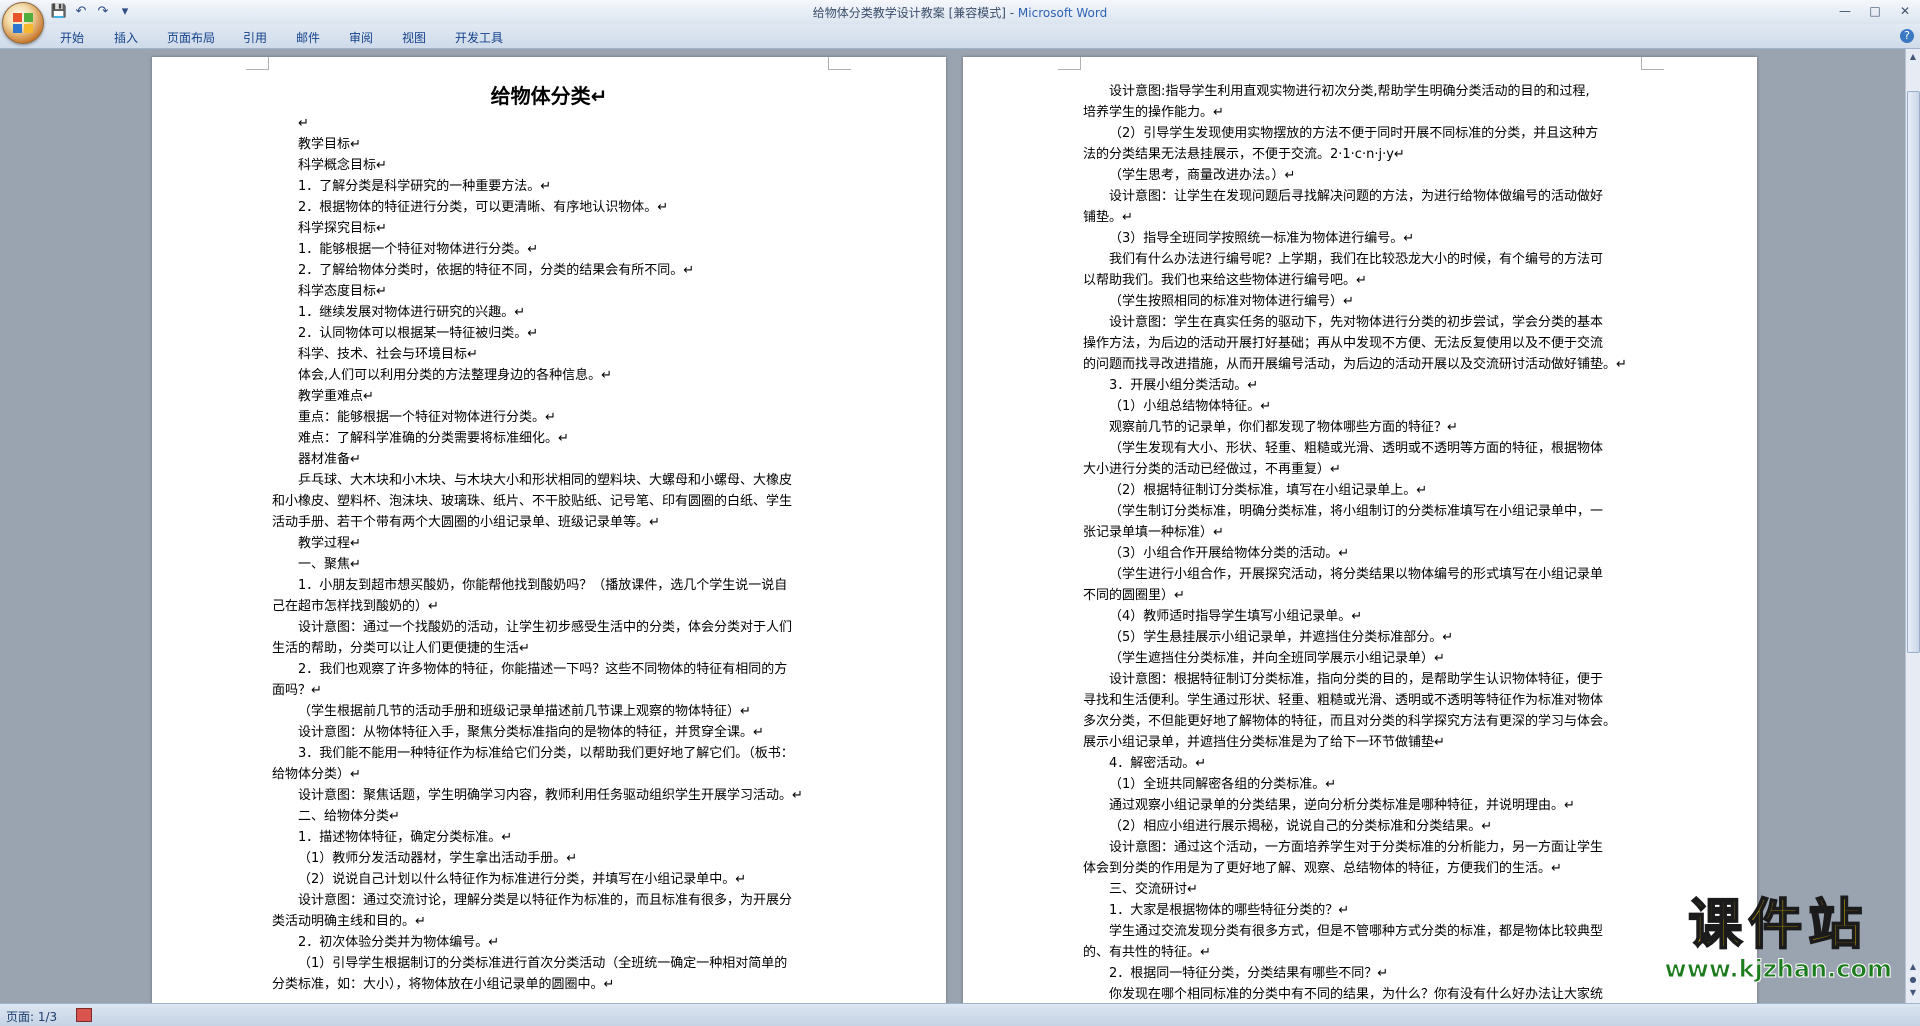 Image resolution: width=1920 pixels, height=1026 pixels. What do you see at coordinates (1262, 238) in the screenshot?
I see `paragraph-line: （3）指导全班同学按照统一标准为物体进行编号。↵` at bounding box center [1262, 238].